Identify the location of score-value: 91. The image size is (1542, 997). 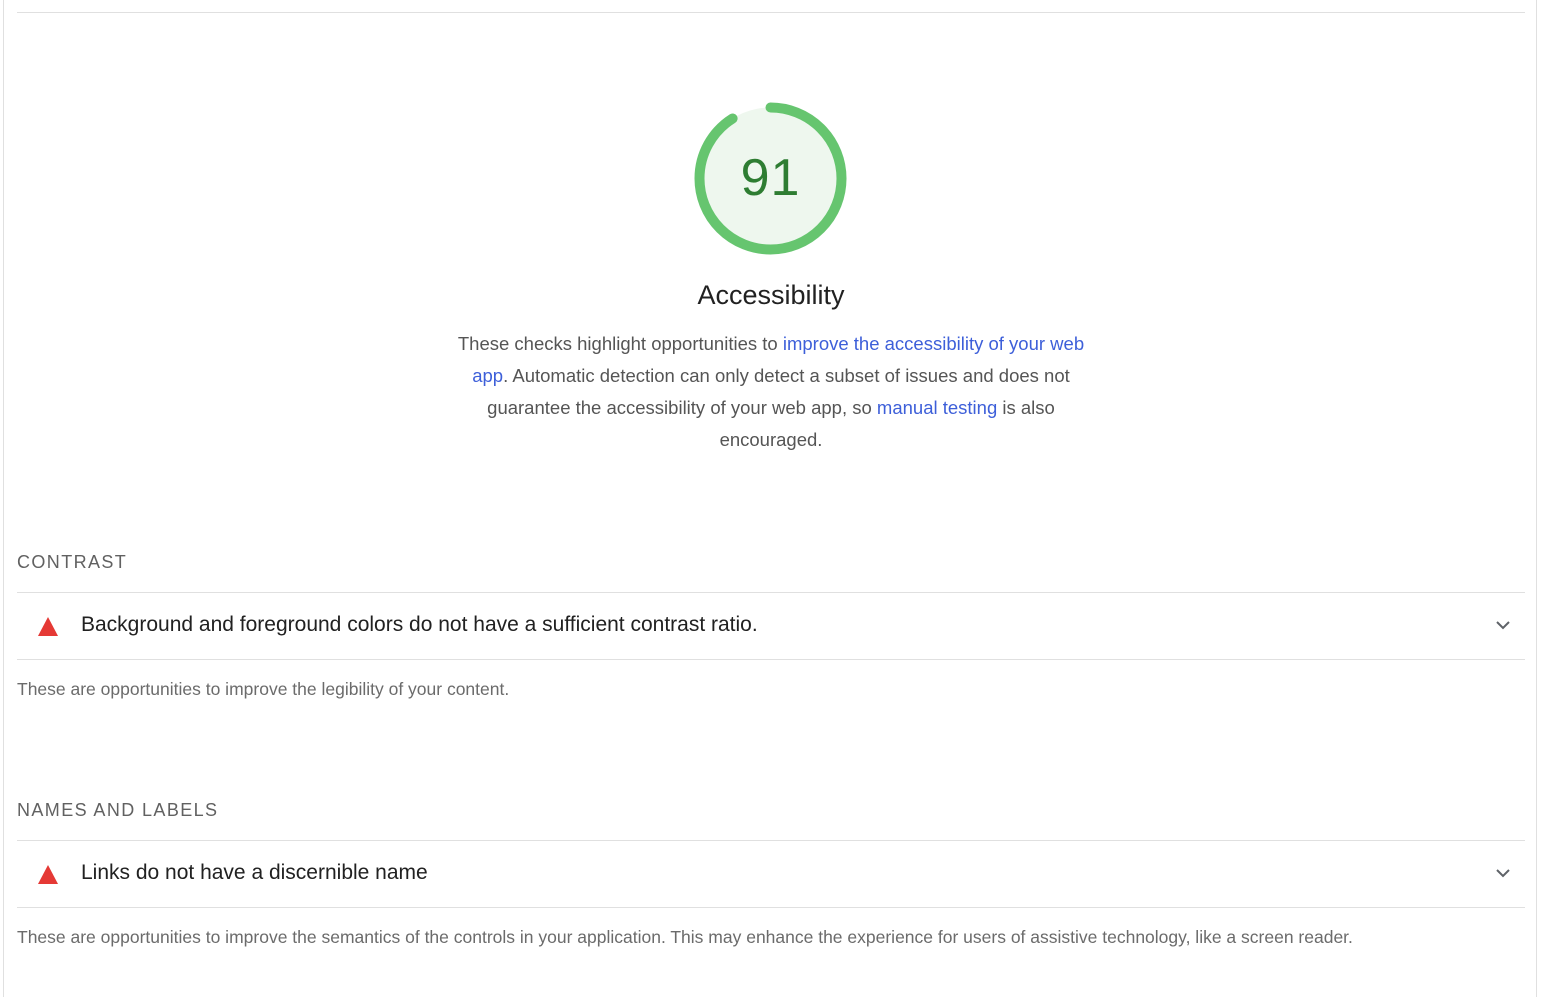
(770, 178).